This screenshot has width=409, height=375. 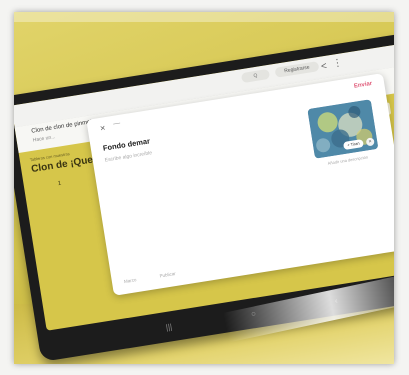 What do you see at coordinates (130, 280) in the screenshot?
I see `footer-option-left: Marco` at bounding box center [130, 280].